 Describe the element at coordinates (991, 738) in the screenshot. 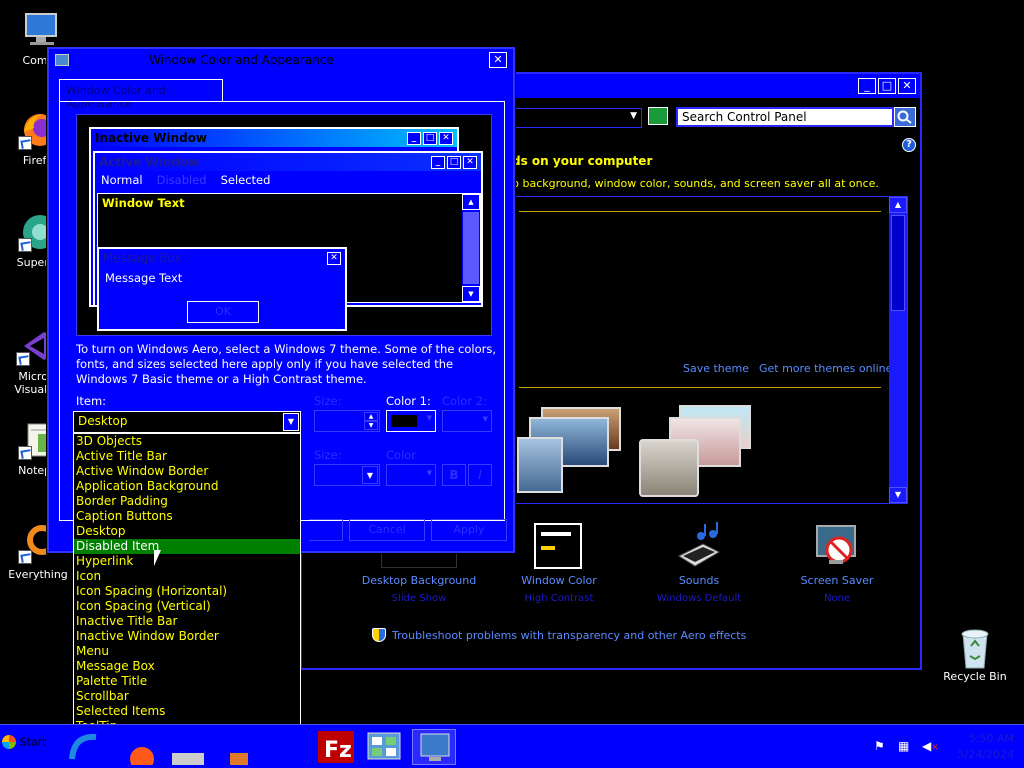

I see `clock-time: 5:50 AM` at that location.